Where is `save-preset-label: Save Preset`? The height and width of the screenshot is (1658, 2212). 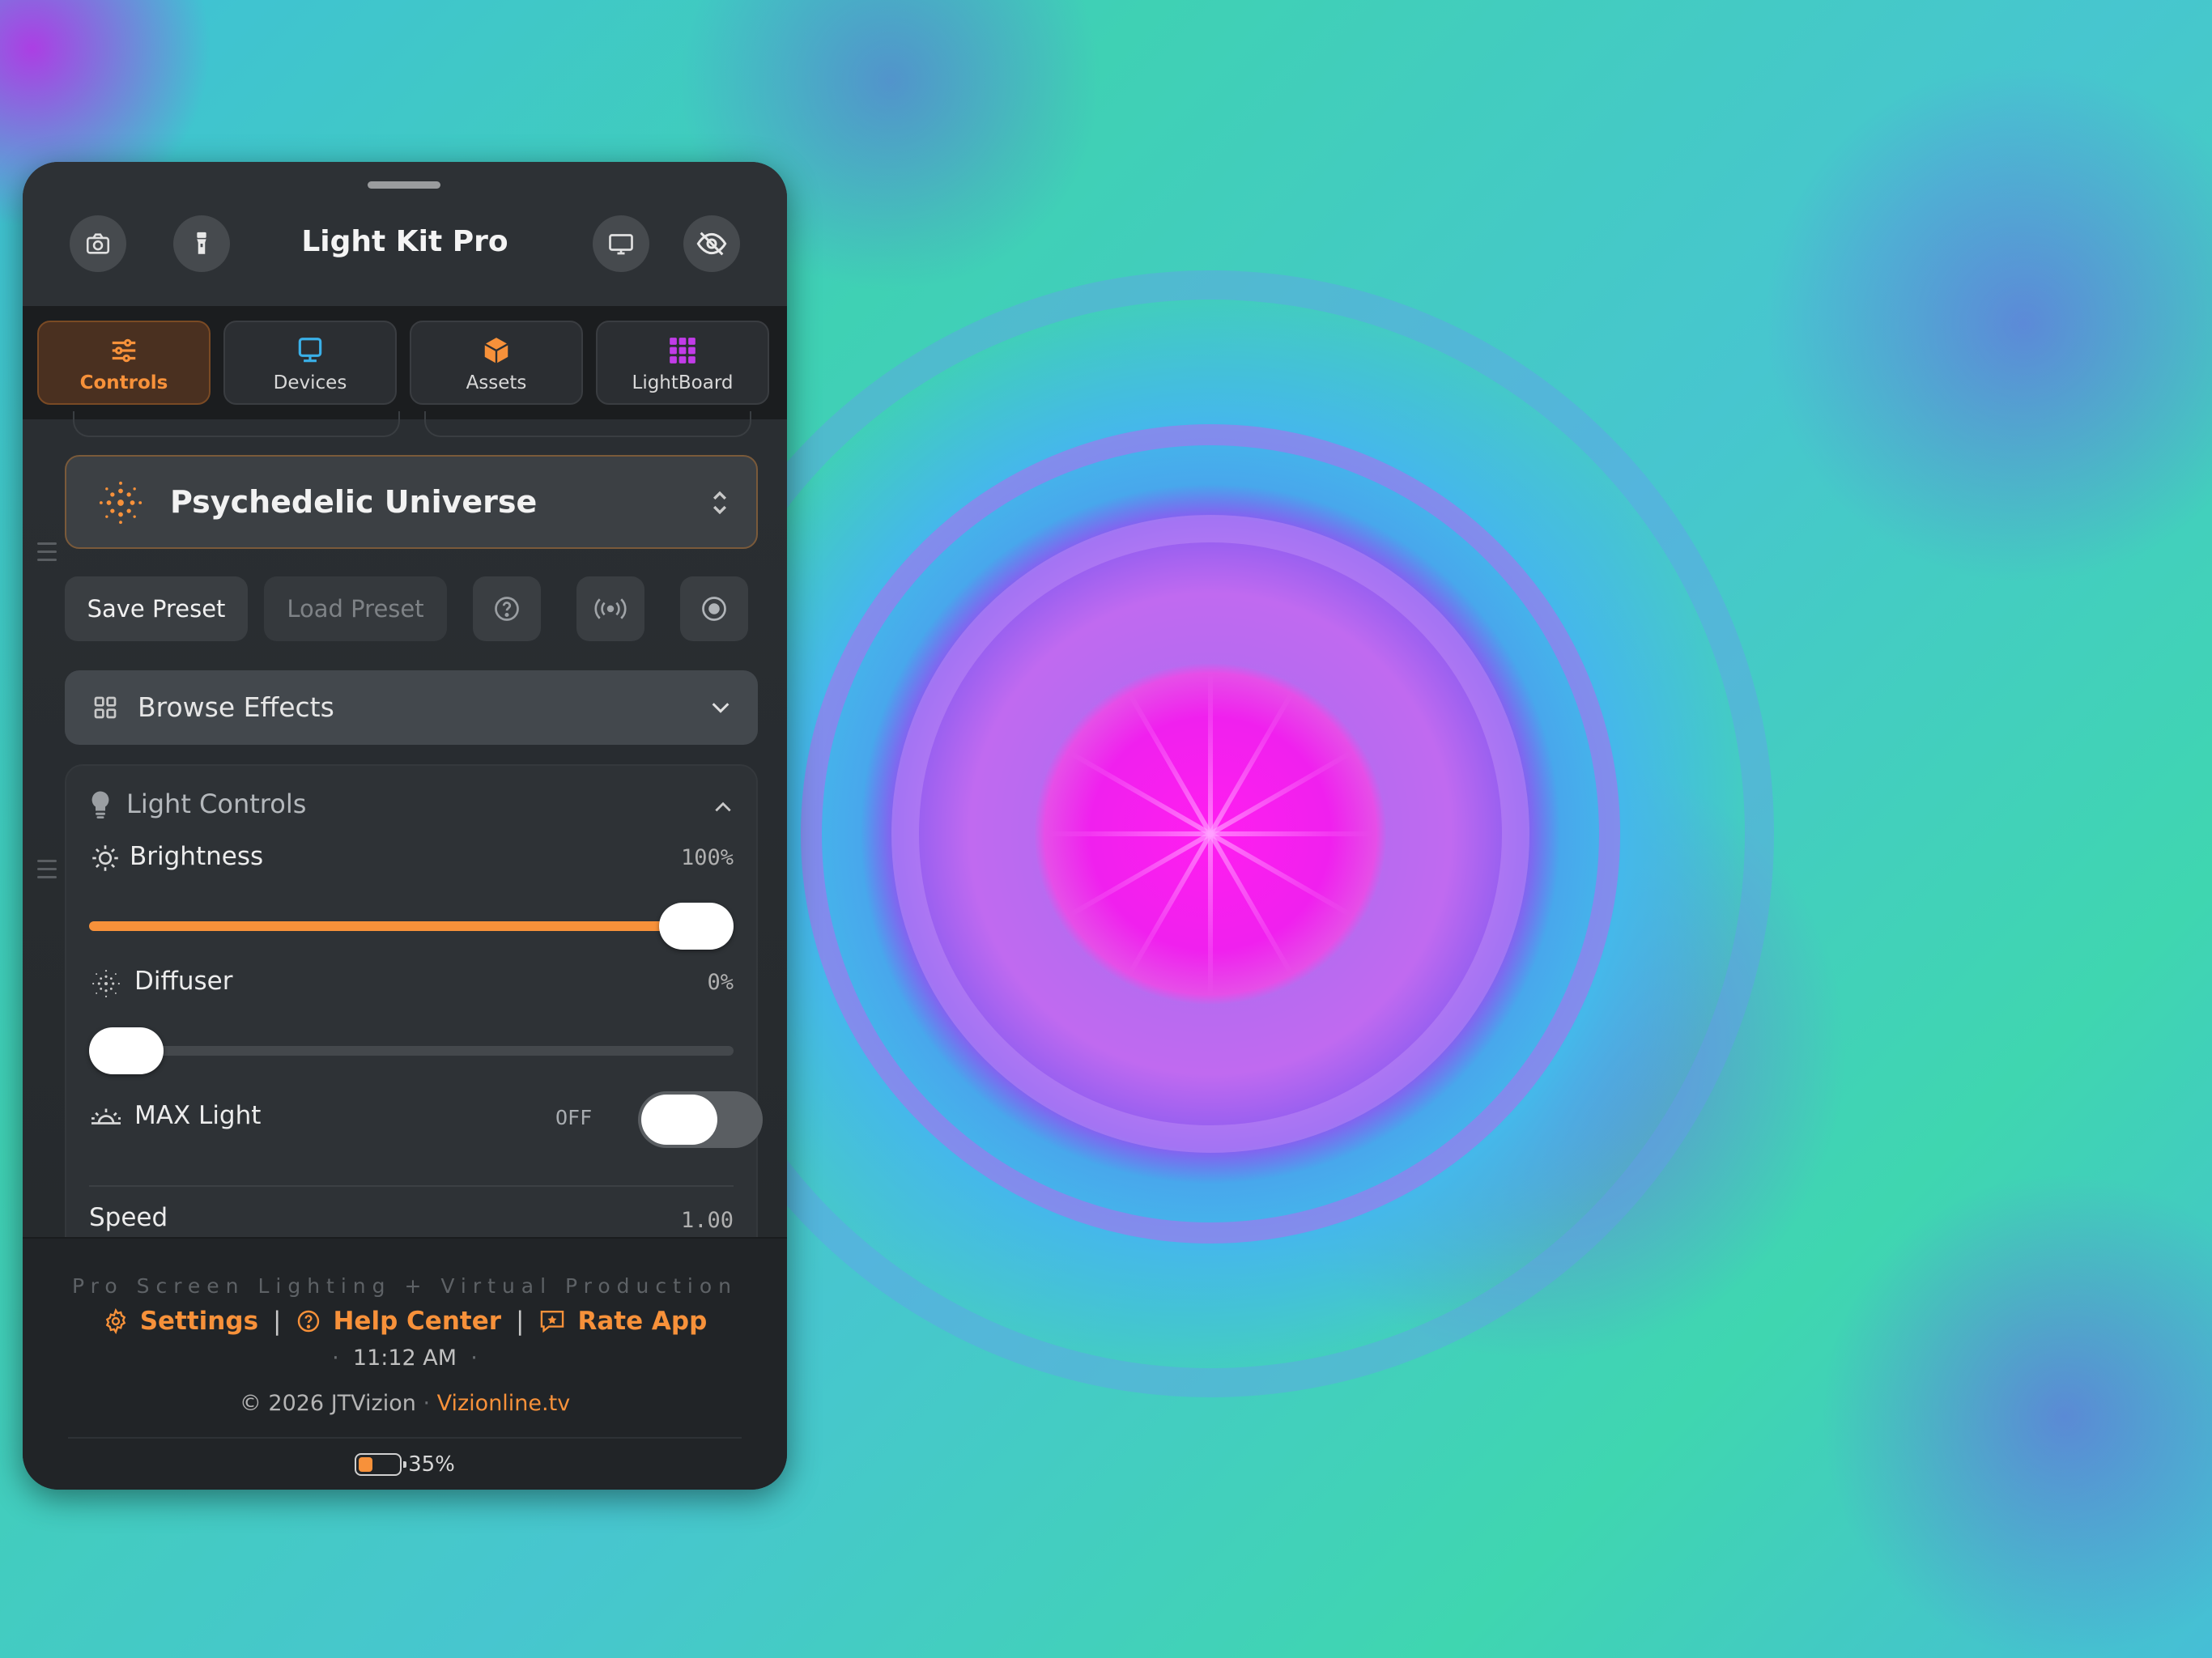
save-preset-label: Save Preset is located at coordinates (157, 609).